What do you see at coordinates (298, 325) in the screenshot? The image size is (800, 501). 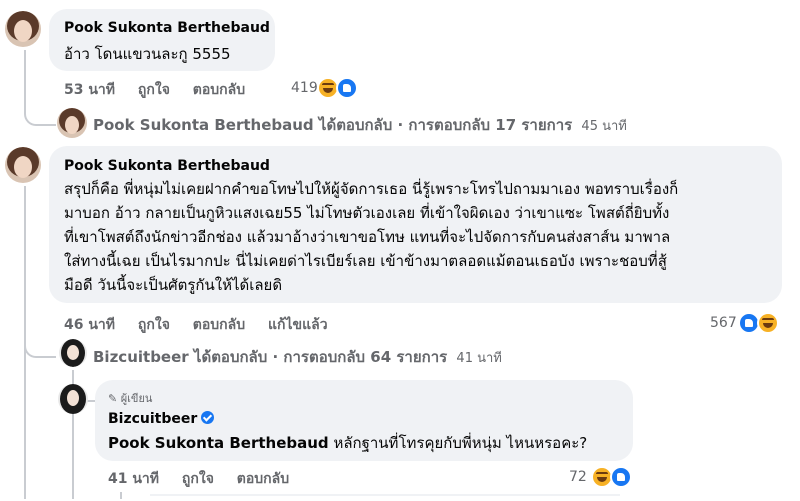 I see `edited-label: แก้ไขแล้ว` at bounding box center [298, 325].